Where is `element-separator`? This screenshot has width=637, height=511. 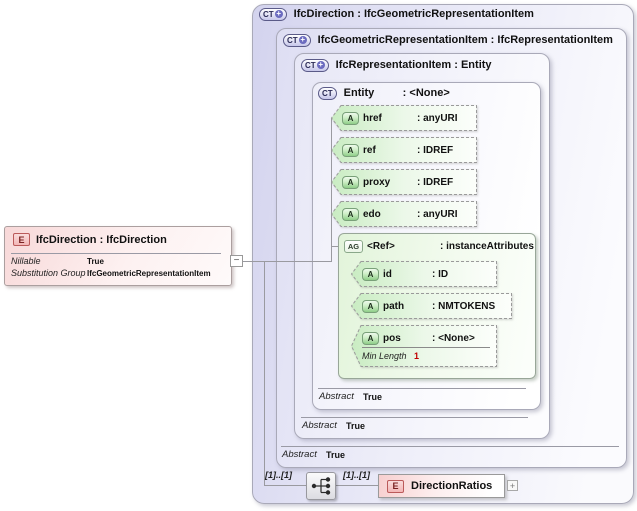
element-separator is located at coordinates (116, 253).